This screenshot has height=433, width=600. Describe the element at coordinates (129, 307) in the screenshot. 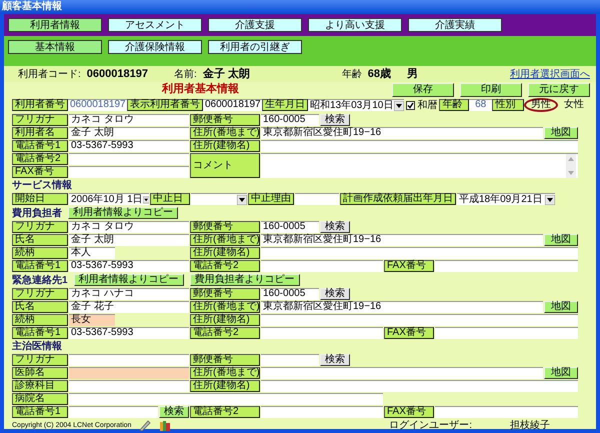

I see `input-field: 金子 花子` at that location.